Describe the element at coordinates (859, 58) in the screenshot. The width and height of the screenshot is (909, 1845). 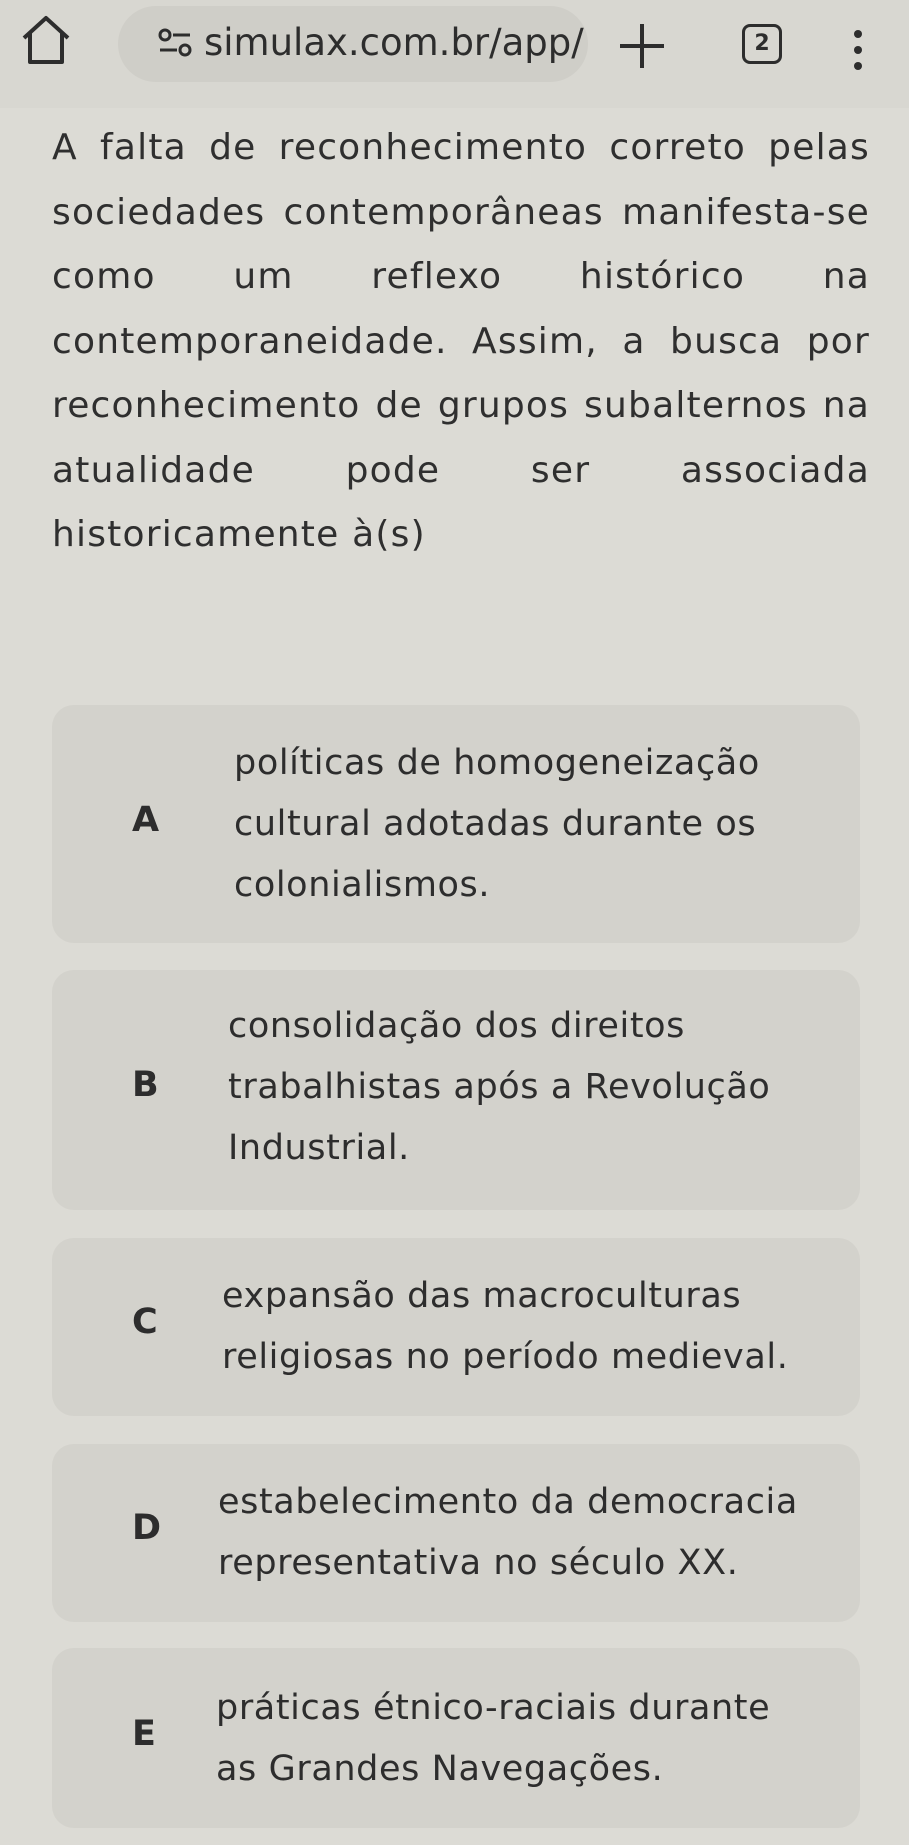
I see `more-vert-icon` at that location.